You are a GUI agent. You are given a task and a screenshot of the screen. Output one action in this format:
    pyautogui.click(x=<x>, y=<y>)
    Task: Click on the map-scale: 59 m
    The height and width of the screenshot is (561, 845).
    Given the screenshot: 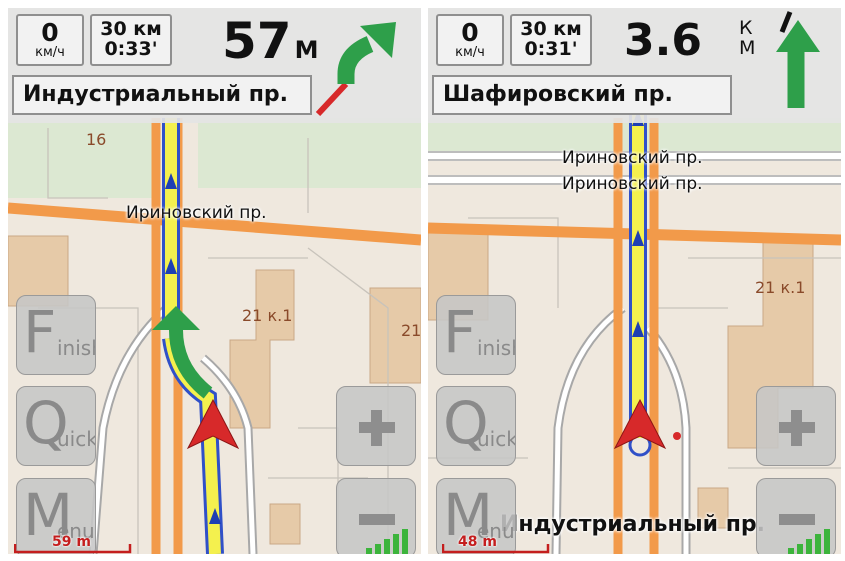 What is the action you would take?
    pyautogui.click(x=73, y=544)
    